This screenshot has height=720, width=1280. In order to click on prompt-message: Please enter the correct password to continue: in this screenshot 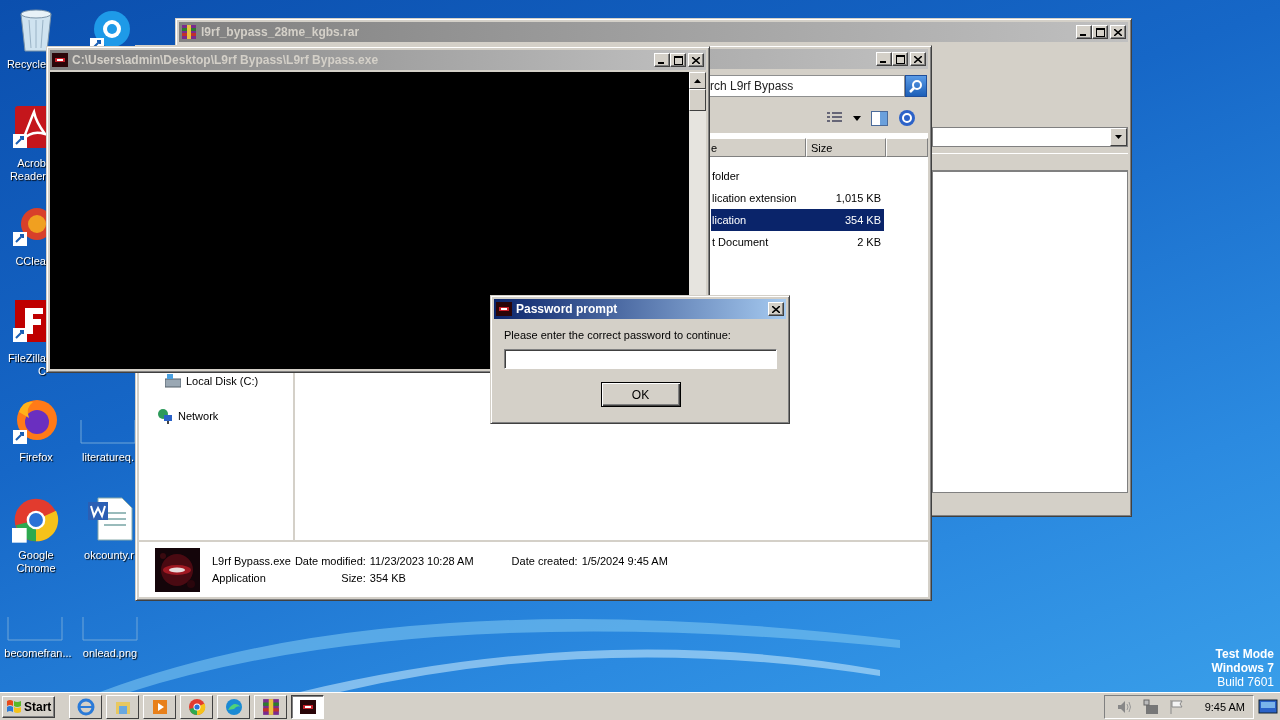, I will do `click(618, 335)`.